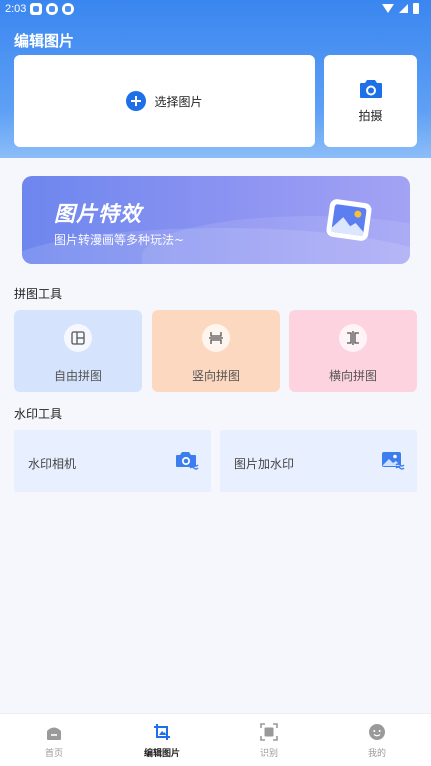 This screenshot has width=431, height=766. I want to click on banner-subtitle: 图片转漫画等多种玩法~, so click(119, 240).